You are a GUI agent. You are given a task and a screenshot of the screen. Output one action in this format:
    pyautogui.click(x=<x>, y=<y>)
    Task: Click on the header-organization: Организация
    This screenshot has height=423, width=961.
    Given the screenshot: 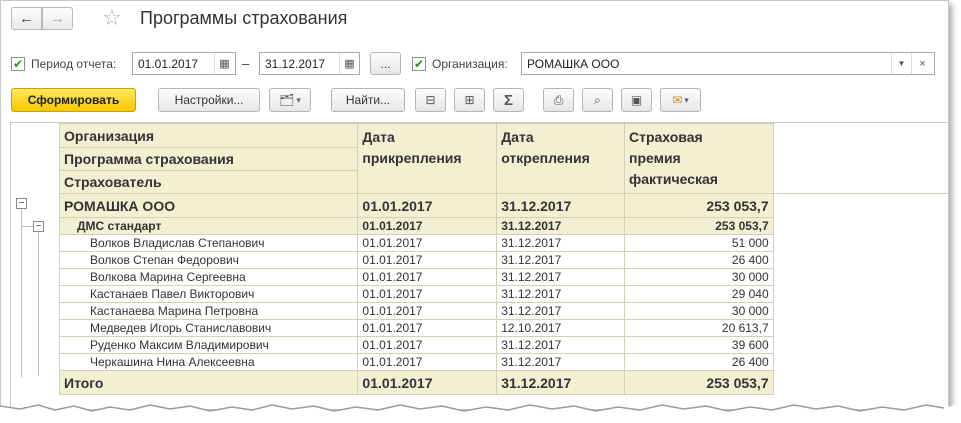 What is the action you would take?
    pyautogui.click(x=208, y=135)
    